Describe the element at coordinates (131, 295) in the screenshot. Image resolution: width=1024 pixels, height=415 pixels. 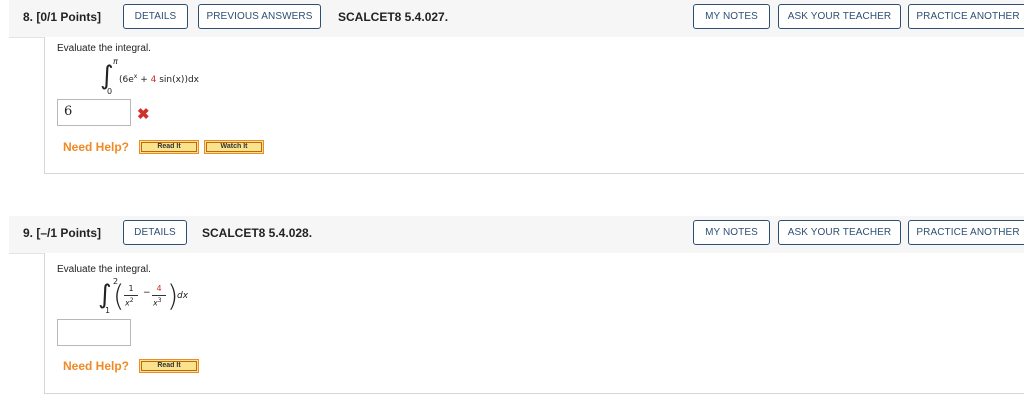
I see `fraction-1-bar` at that location.